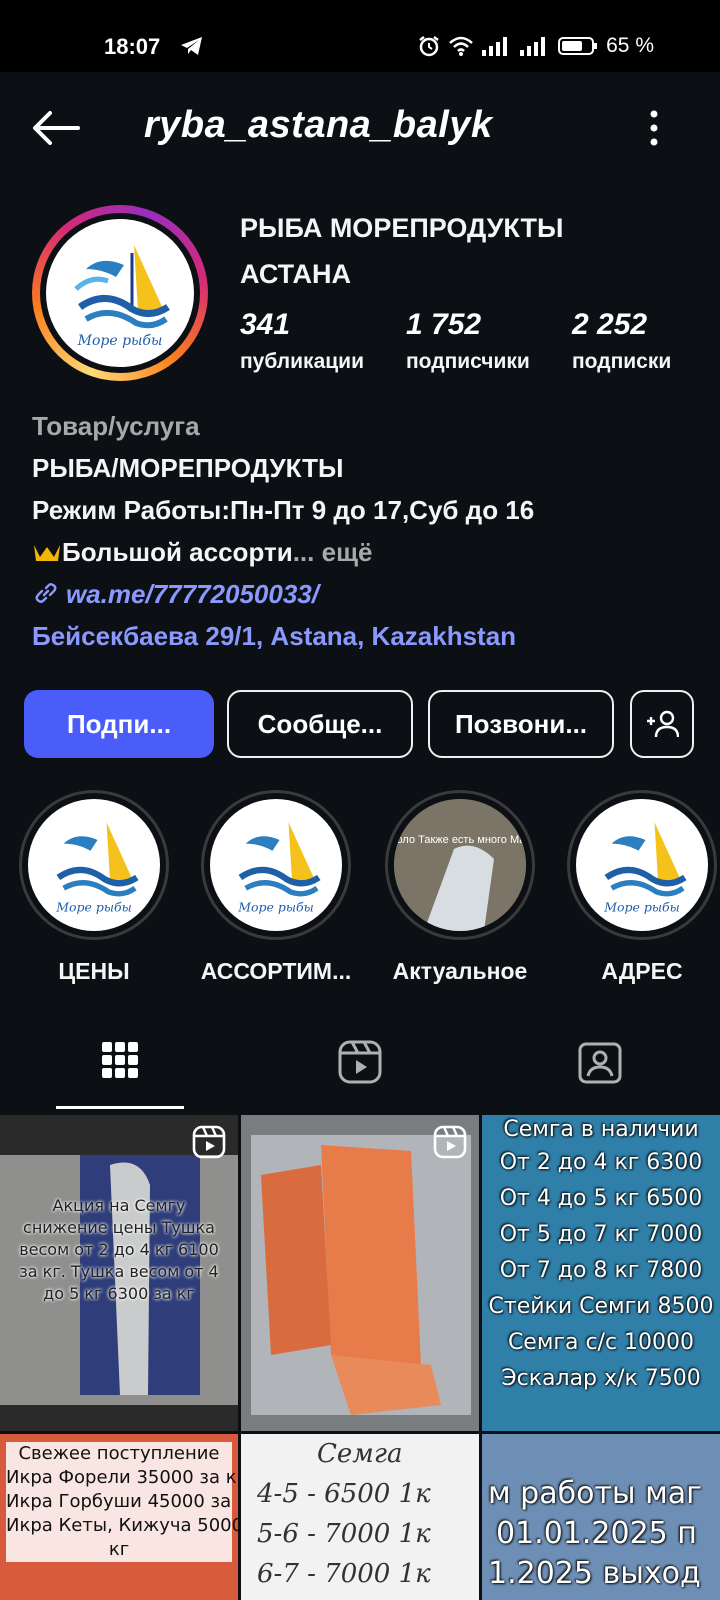 The image size is (720, 1600). I want to click on post-line: 4-5 - 6500 1к, so click(344, 1494).